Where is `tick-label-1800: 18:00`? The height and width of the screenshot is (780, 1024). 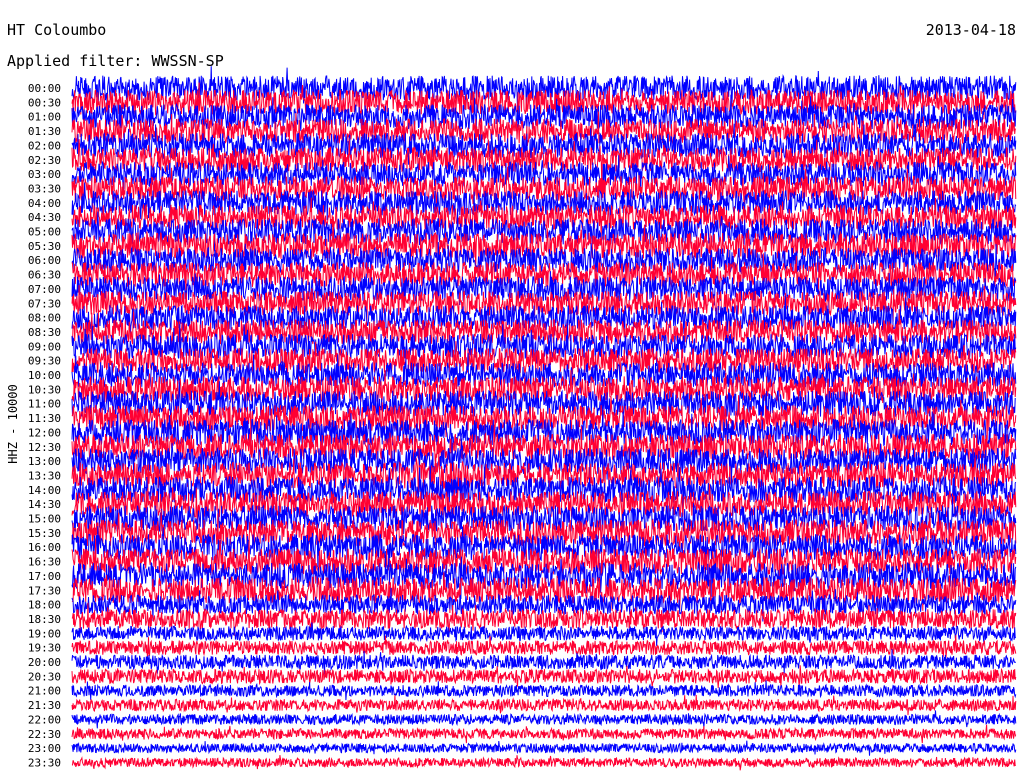
tick-label-1800: 18:00 is located at coordinates (44, 605).